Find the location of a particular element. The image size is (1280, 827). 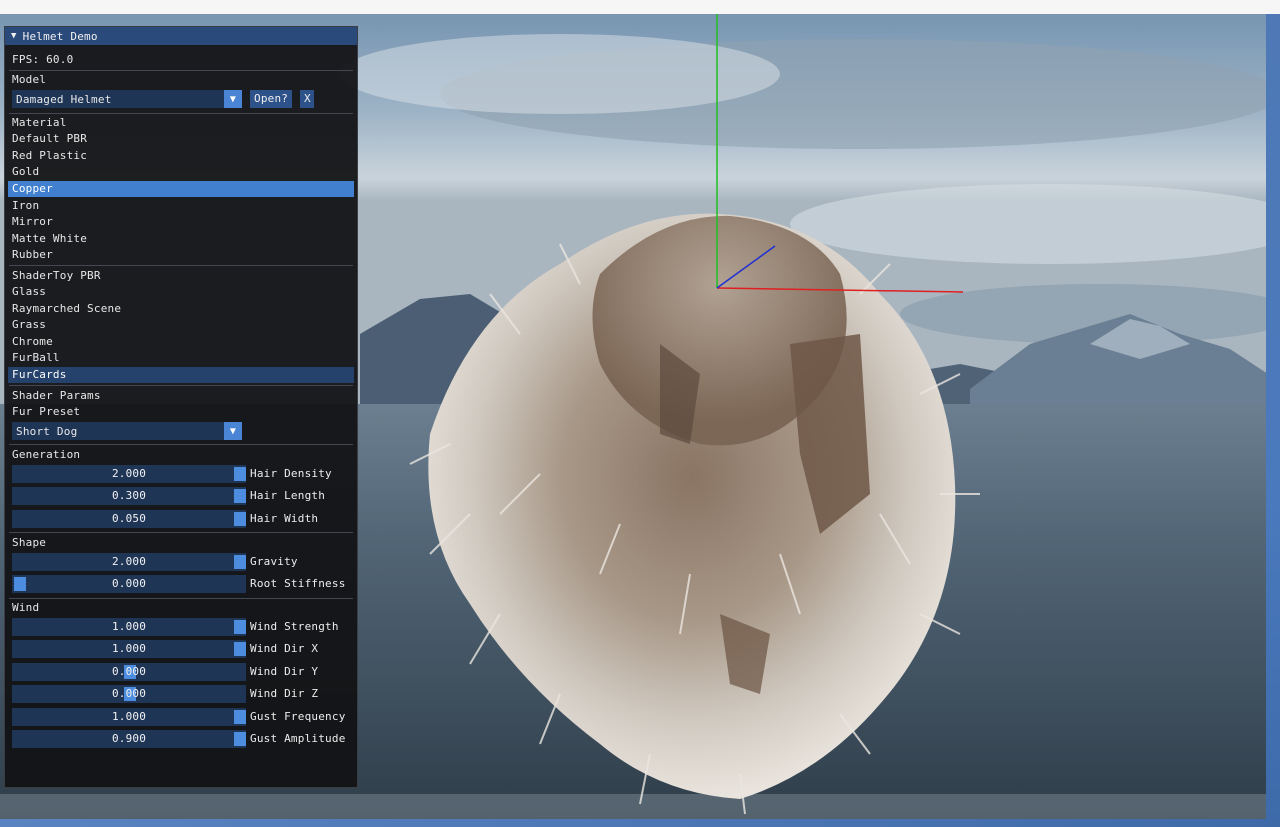

slider-label: Wind Dir Y is located at coordinates (284, 671).